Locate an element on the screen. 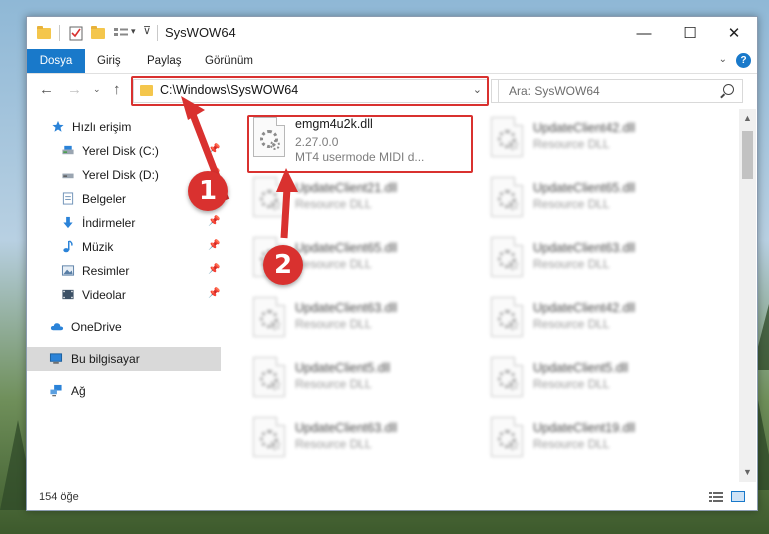 Image resolution: width=769 pixels, height=534 pixels. arrow-line is located at coordinates (285, 213).